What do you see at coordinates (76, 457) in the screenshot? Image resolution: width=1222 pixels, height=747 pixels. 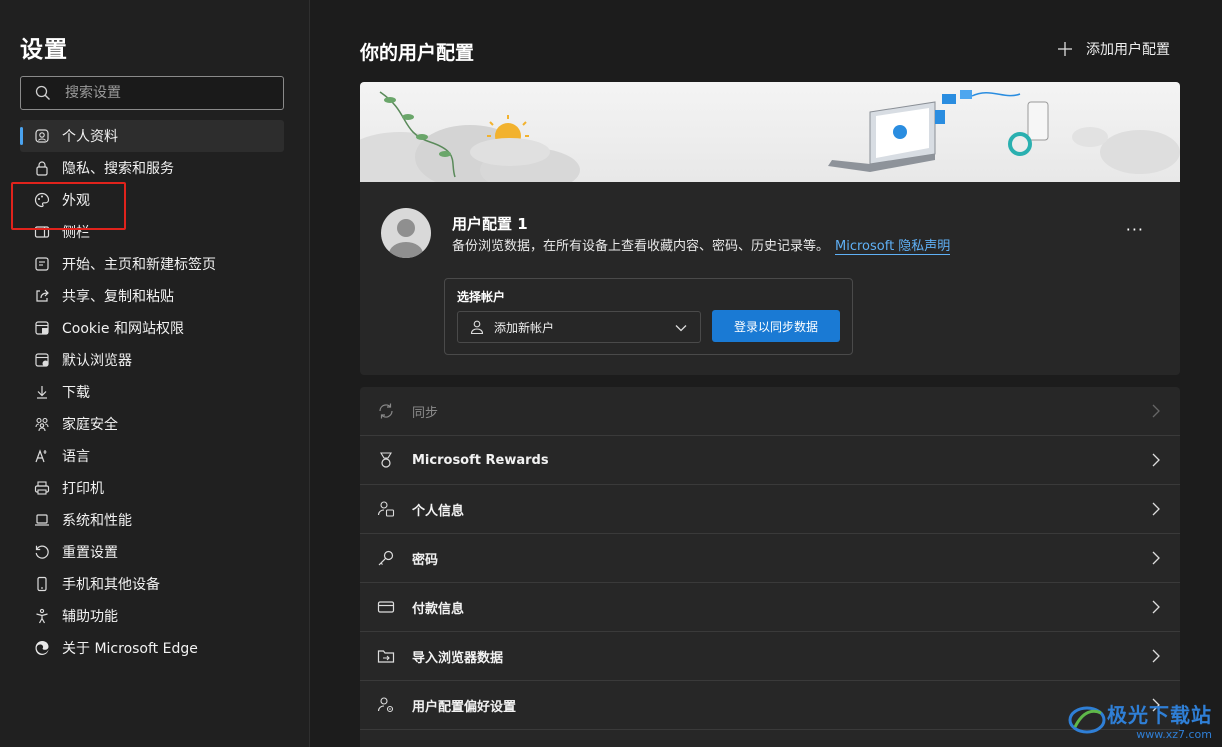 I see `sidebar-item-label: 语言` at bounding box center [76, 457].